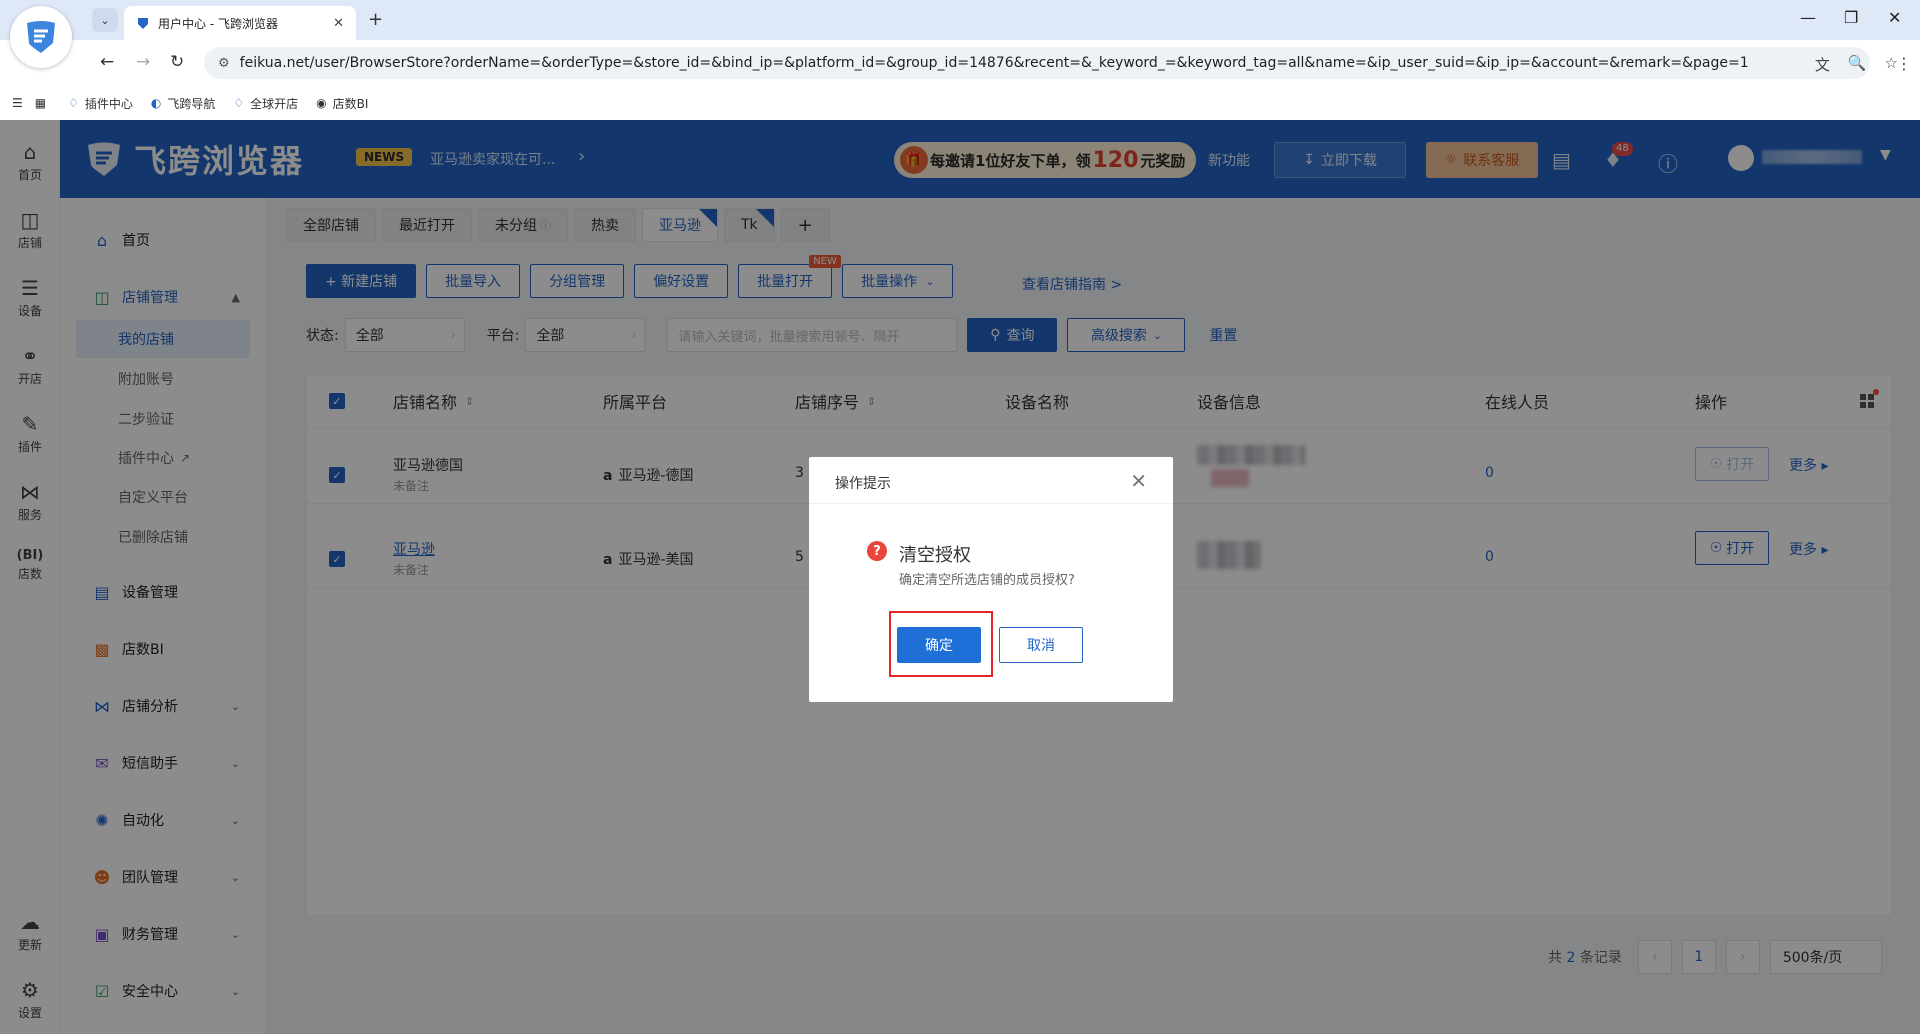 The width and height of the screenshot is (1920, 1034). What do you see at coordinates (177, 62) in the screenshot?
I see `reload-icon: ↻` at bounding box center [177, 62].